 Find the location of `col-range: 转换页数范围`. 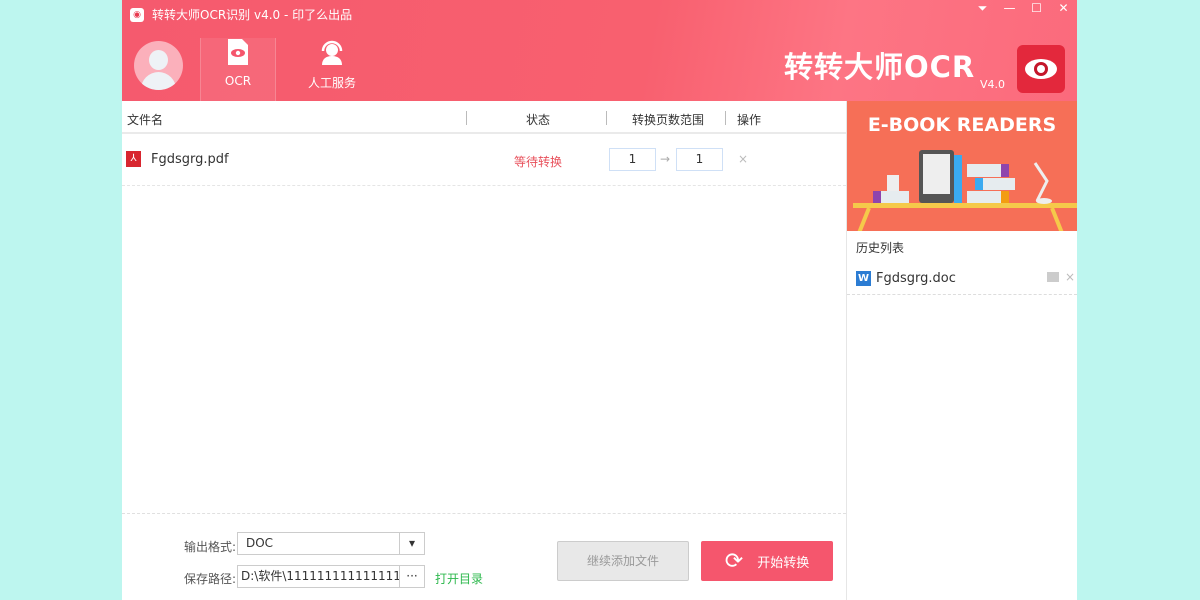

col-range: 转换页数范围 is located at coordinates (668, 120).